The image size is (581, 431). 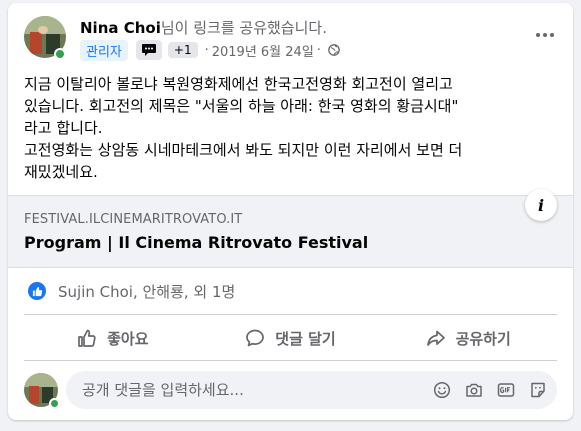 I want to click on author-line: Nina Choi님이 링크를 공유했습니다., so click(x=203, y=27).